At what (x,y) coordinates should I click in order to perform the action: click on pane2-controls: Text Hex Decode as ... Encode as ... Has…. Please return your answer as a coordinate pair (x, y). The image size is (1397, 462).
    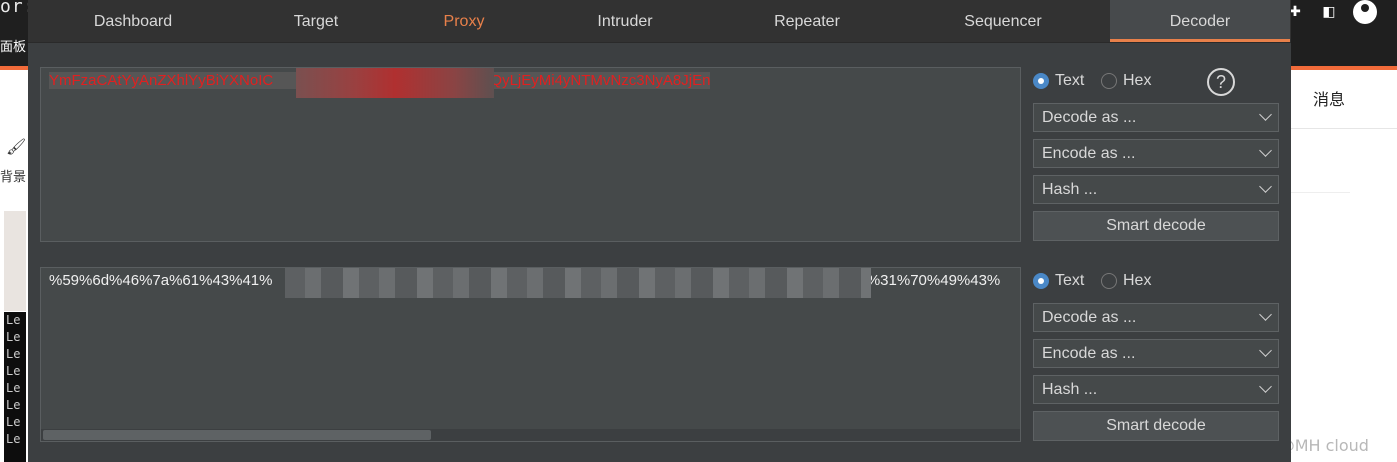
    Looking at the image, I should click on (1156, 354).